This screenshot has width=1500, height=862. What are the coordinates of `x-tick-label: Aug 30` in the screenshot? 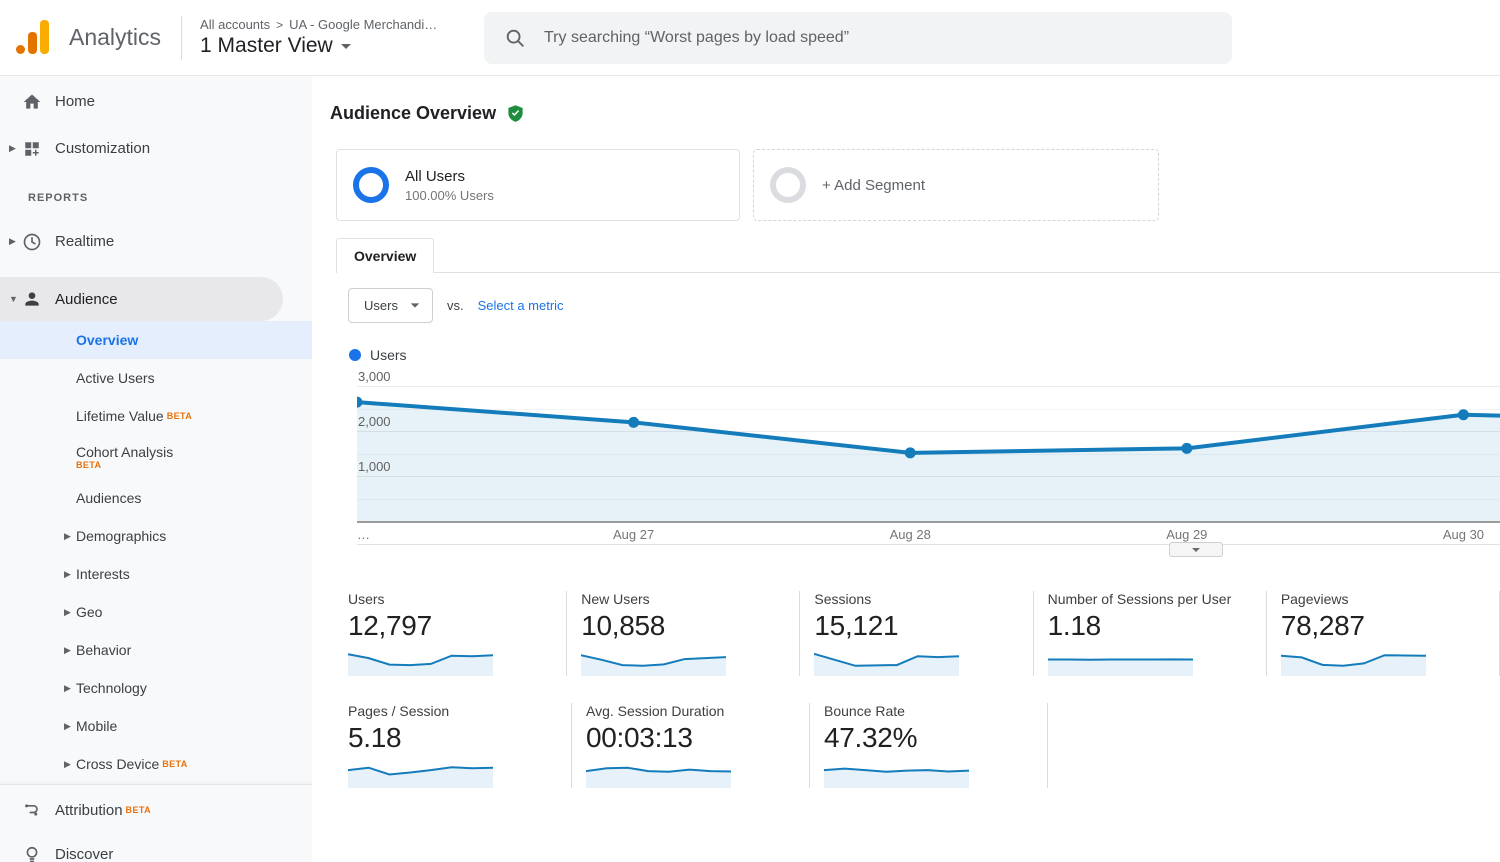 It's located at (1463, 534).